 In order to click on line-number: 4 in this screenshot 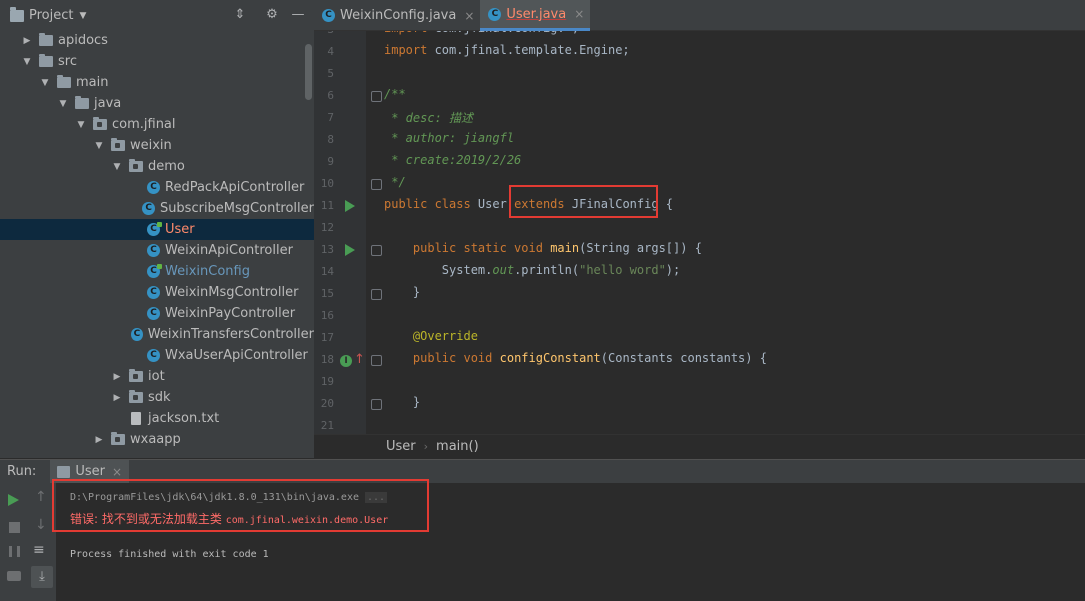, I will do `click(330, 51)`.